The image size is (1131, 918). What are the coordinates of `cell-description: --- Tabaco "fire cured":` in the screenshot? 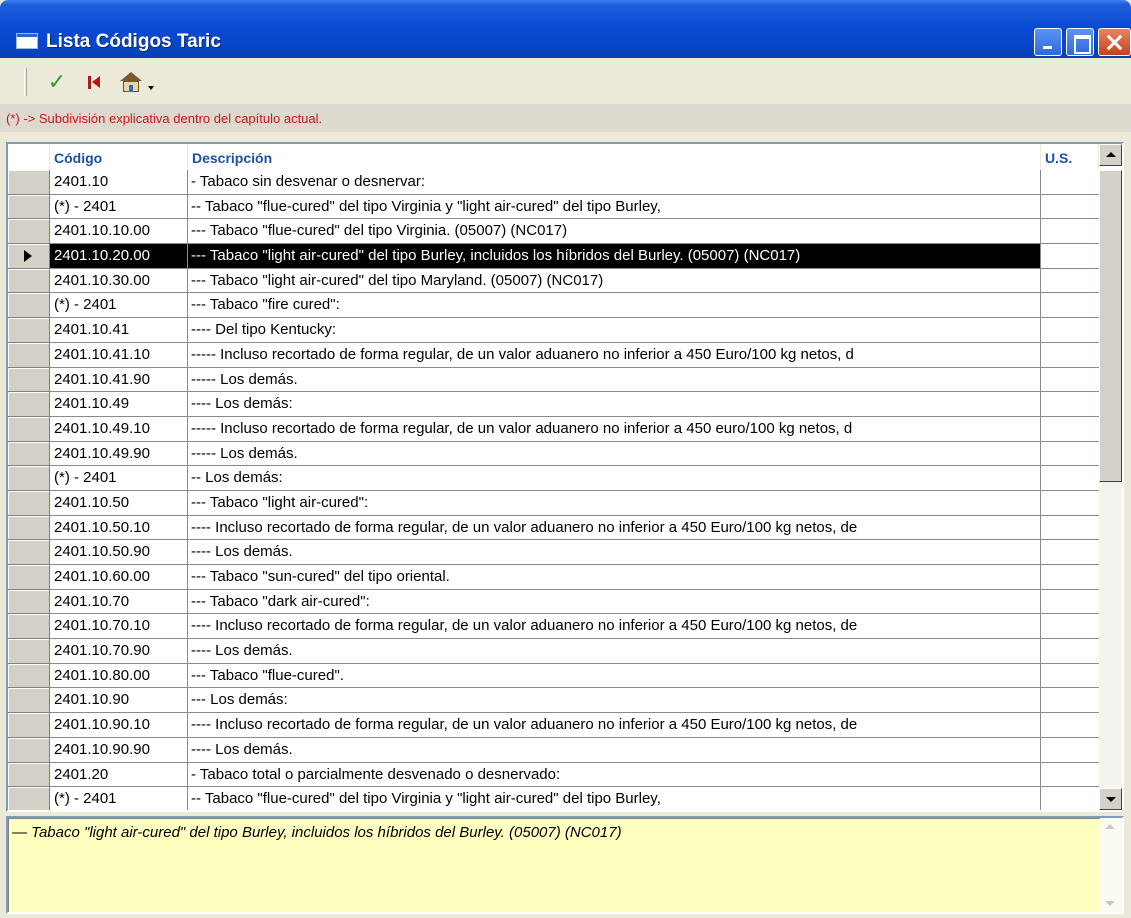 It's located at (614, 306).